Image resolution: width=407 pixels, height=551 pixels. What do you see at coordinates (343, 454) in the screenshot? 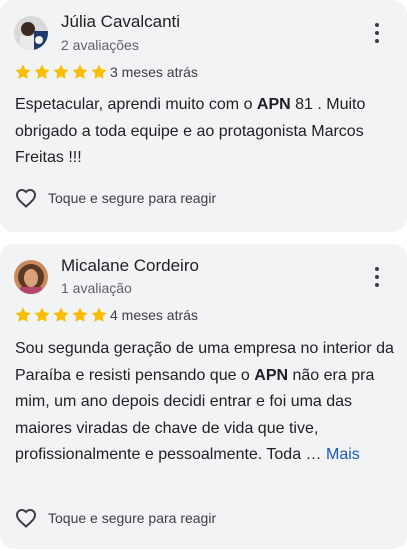
I see `more-link: Mais` at bounding box center [343, 454].